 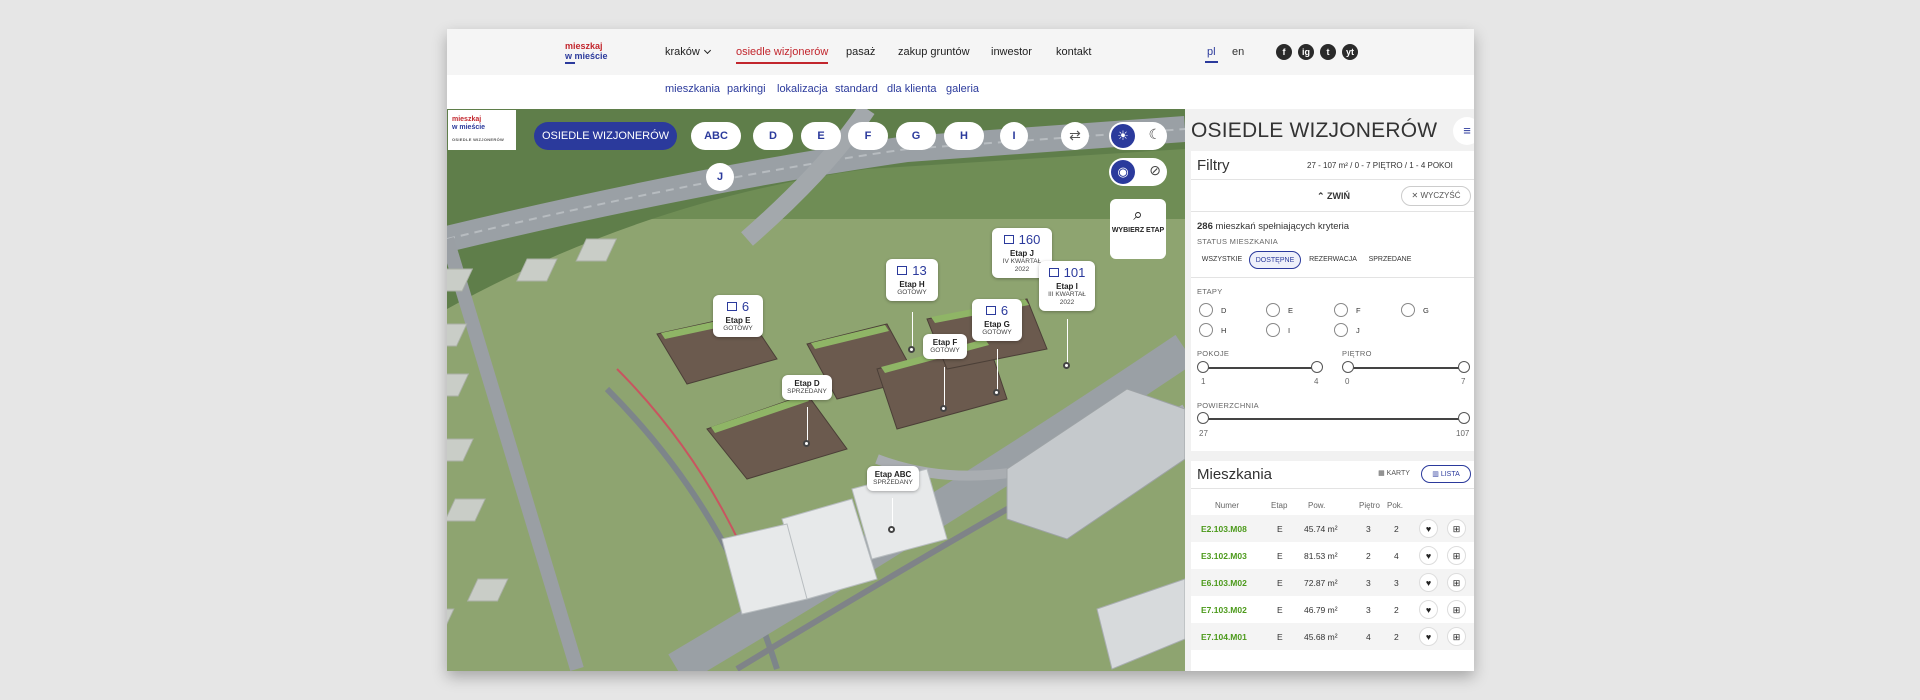 I want to click on twitter-icon: t, so click(x=1328, y=52).